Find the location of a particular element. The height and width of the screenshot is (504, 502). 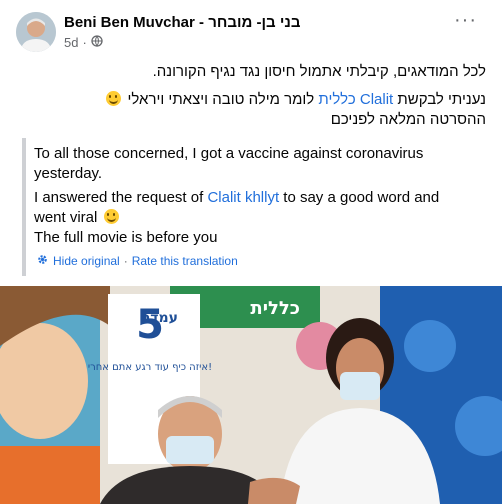

more-options-icon: ··· is located at coordinates (465, 22).